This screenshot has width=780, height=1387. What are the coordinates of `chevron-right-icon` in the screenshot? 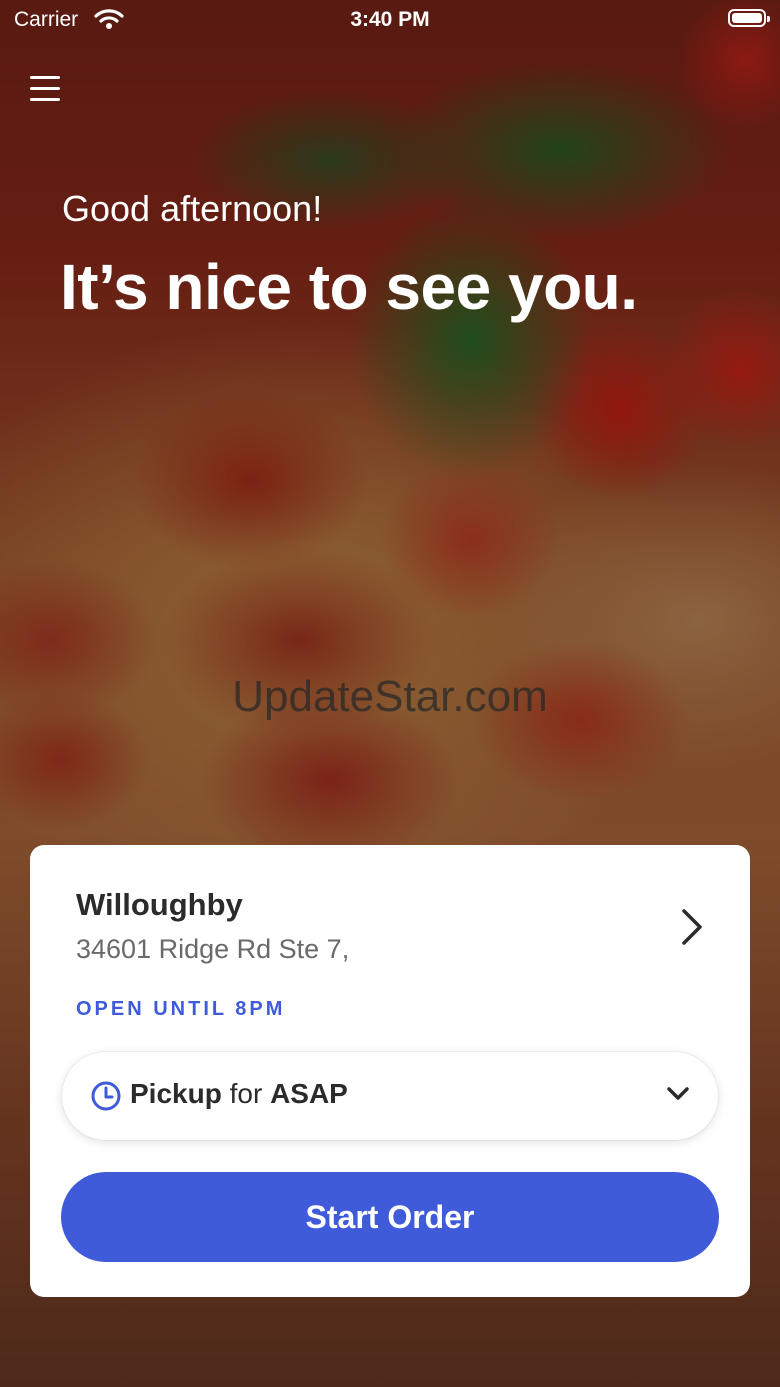 It's located at (692, 927).